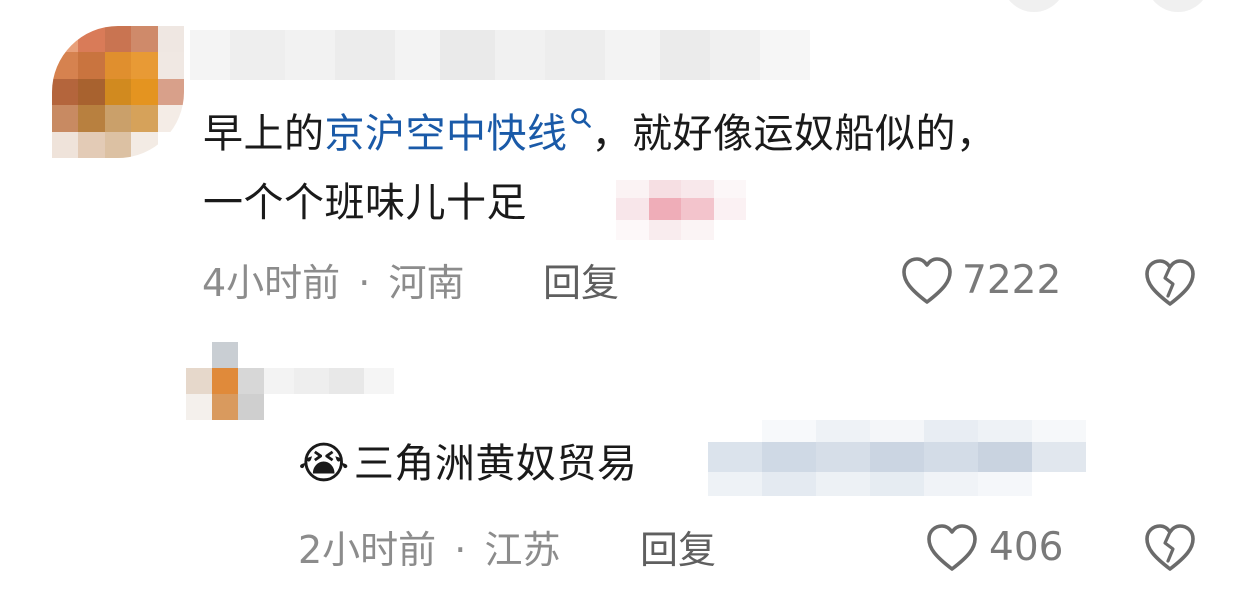  I want to click on comment-text: 😭 三角洲黄奴贸易, so click(467, 464).